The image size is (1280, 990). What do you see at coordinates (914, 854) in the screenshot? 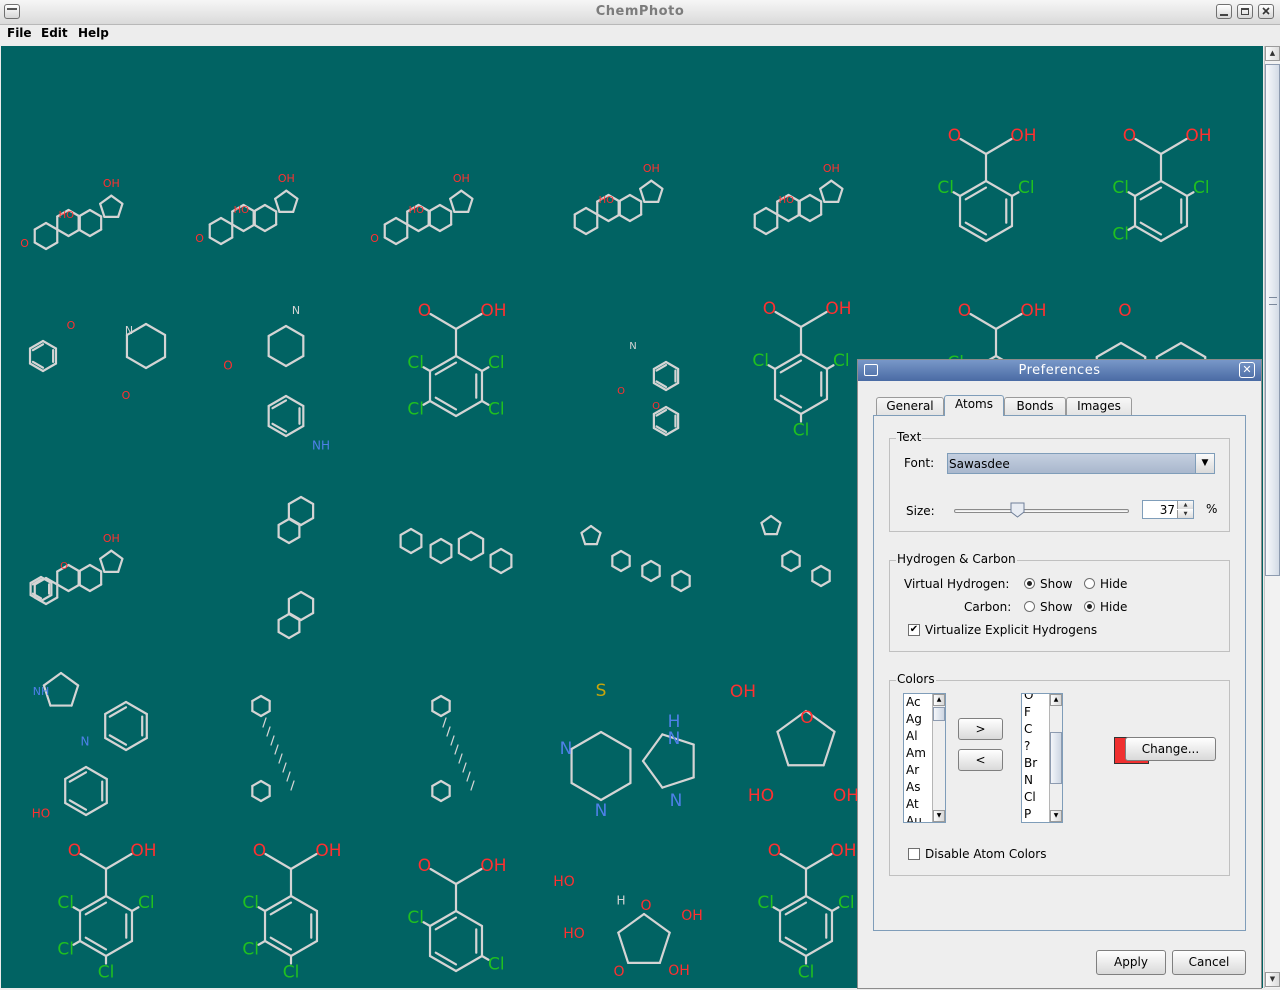
I see `disable-atom-colors-checkbox` at bounding box center [914, 854].